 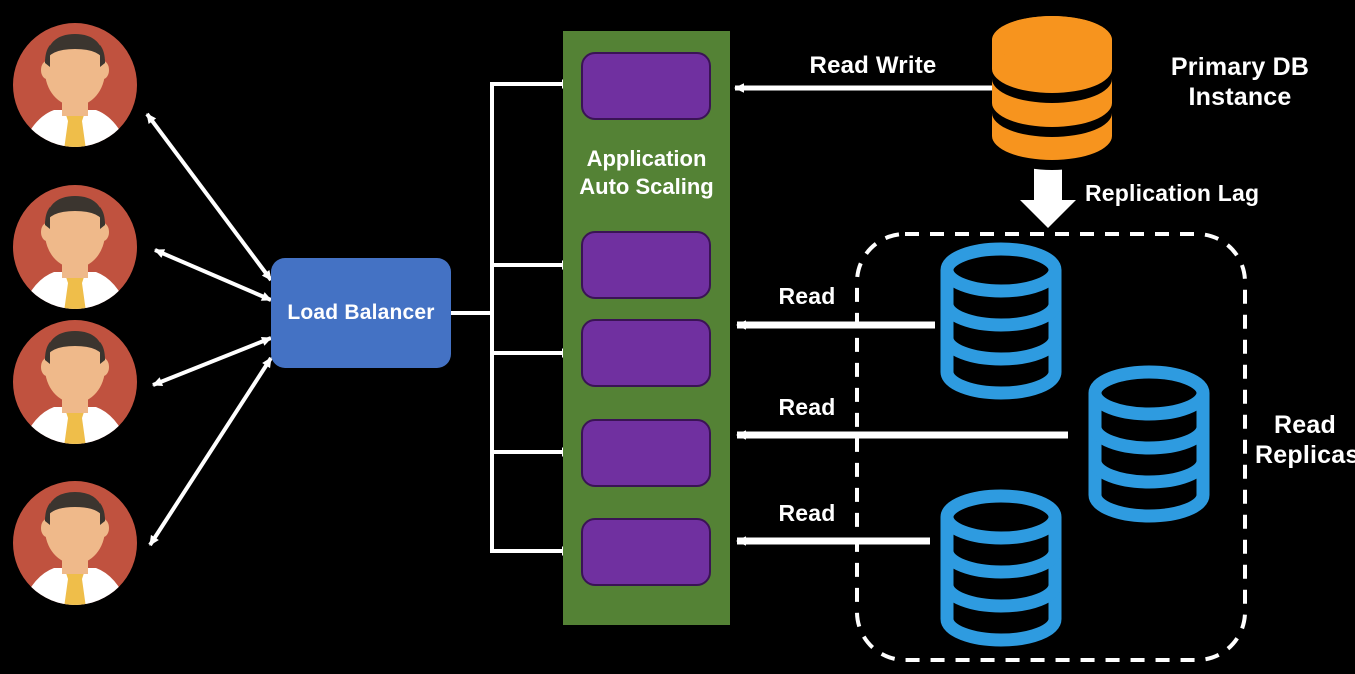 I want to click on primary-db-icon, so click(x=1052, y=93).